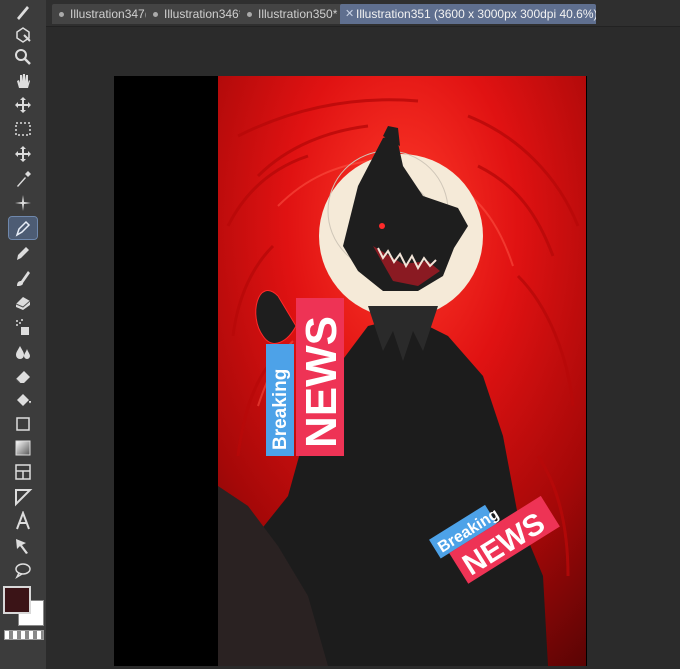 The width and height of the screenshot is (680, 669). I want to click on gradient-tool, so click(23, 448).